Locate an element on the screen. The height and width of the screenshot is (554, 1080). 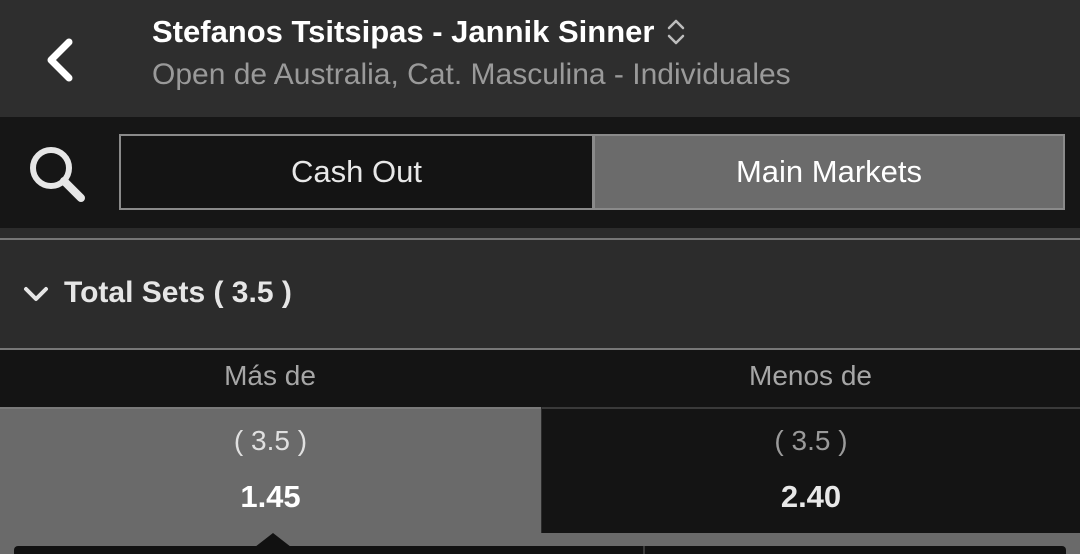
search-button is located at coordinates (57, 174).